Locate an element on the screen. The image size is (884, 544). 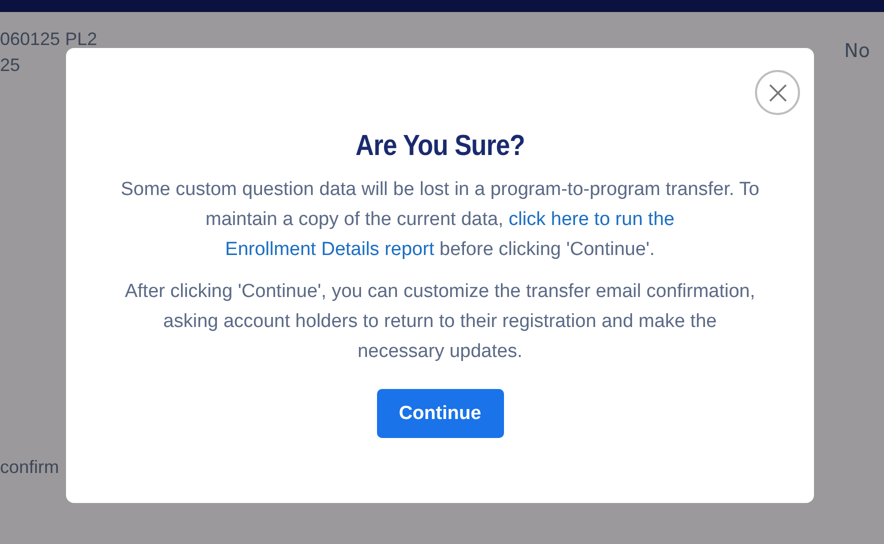
table-cell-text: 25 is located at coordinates (11, 65).